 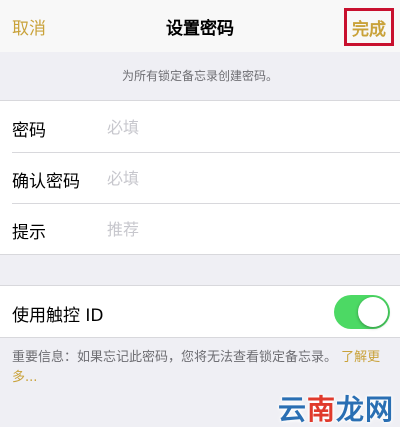 What do you see at coordinates (242, 127) in the screenshot?
I see `password-input` at bounding box center [242, 127].